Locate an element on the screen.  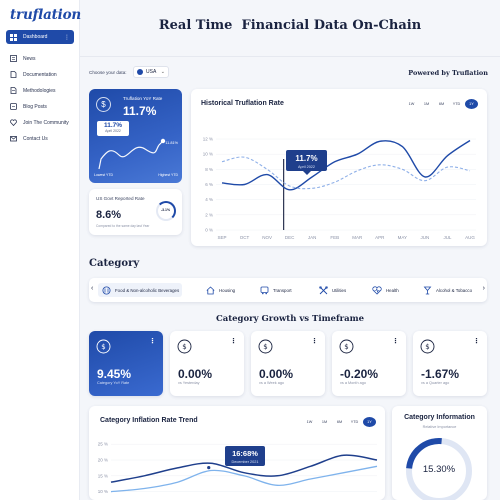
lowest-ytd-label: Lowest YTD is located at coordinates (103, 175).